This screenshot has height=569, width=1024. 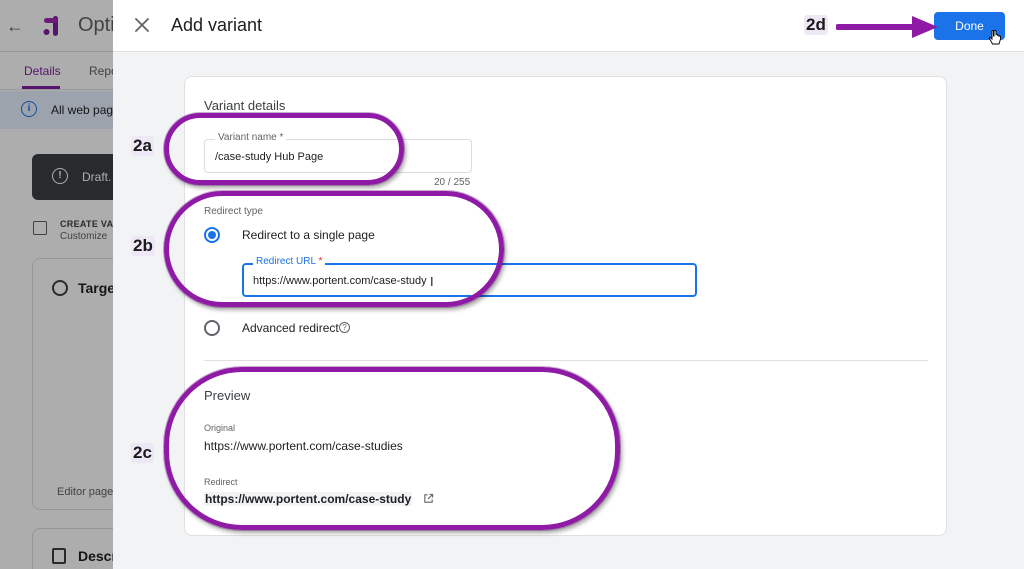 What do you see at coordinates (212, 328) in the screenshot?
I see `radio-advanced-redirect` at bounding box center [212, 328].